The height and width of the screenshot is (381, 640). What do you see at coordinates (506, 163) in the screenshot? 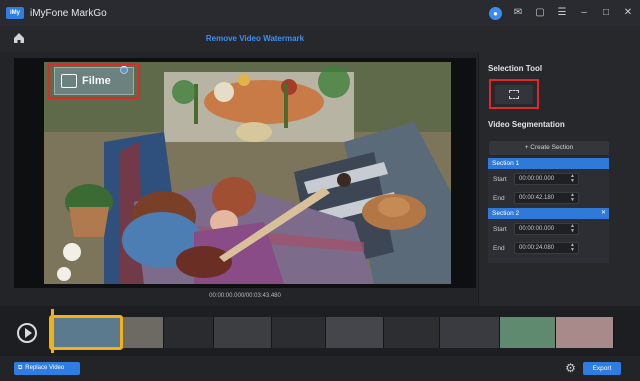
I see `section-1-label: Section 1` at bounding box center [506, 163].